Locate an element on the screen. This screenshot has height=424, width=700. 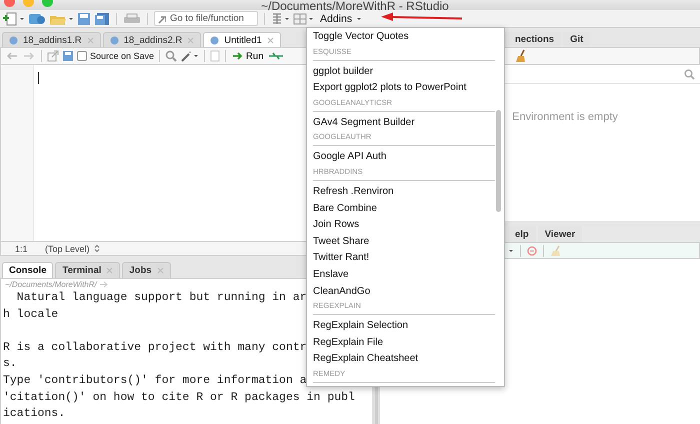
scrollbar-thumb is located at coordinates (498, 161).